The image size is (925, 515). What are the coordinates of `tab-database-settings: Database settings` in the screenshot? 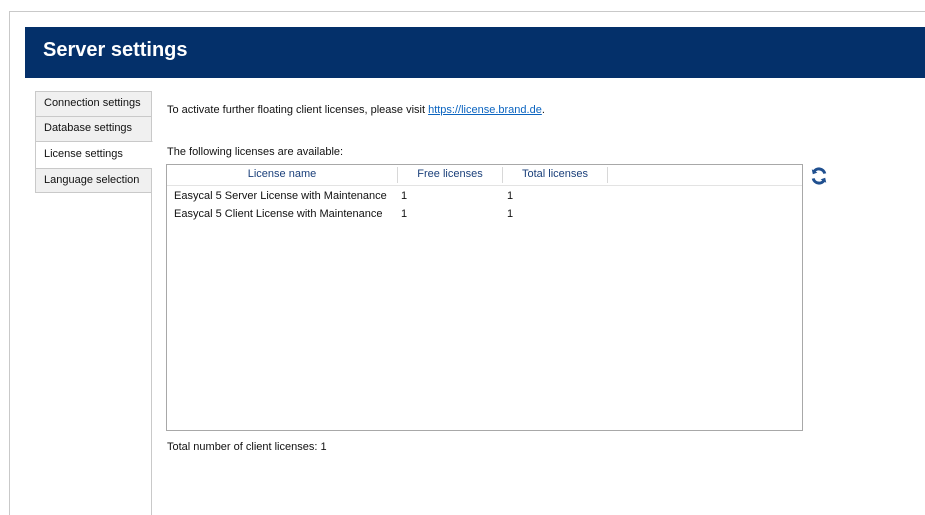 It's located at (93, 128).